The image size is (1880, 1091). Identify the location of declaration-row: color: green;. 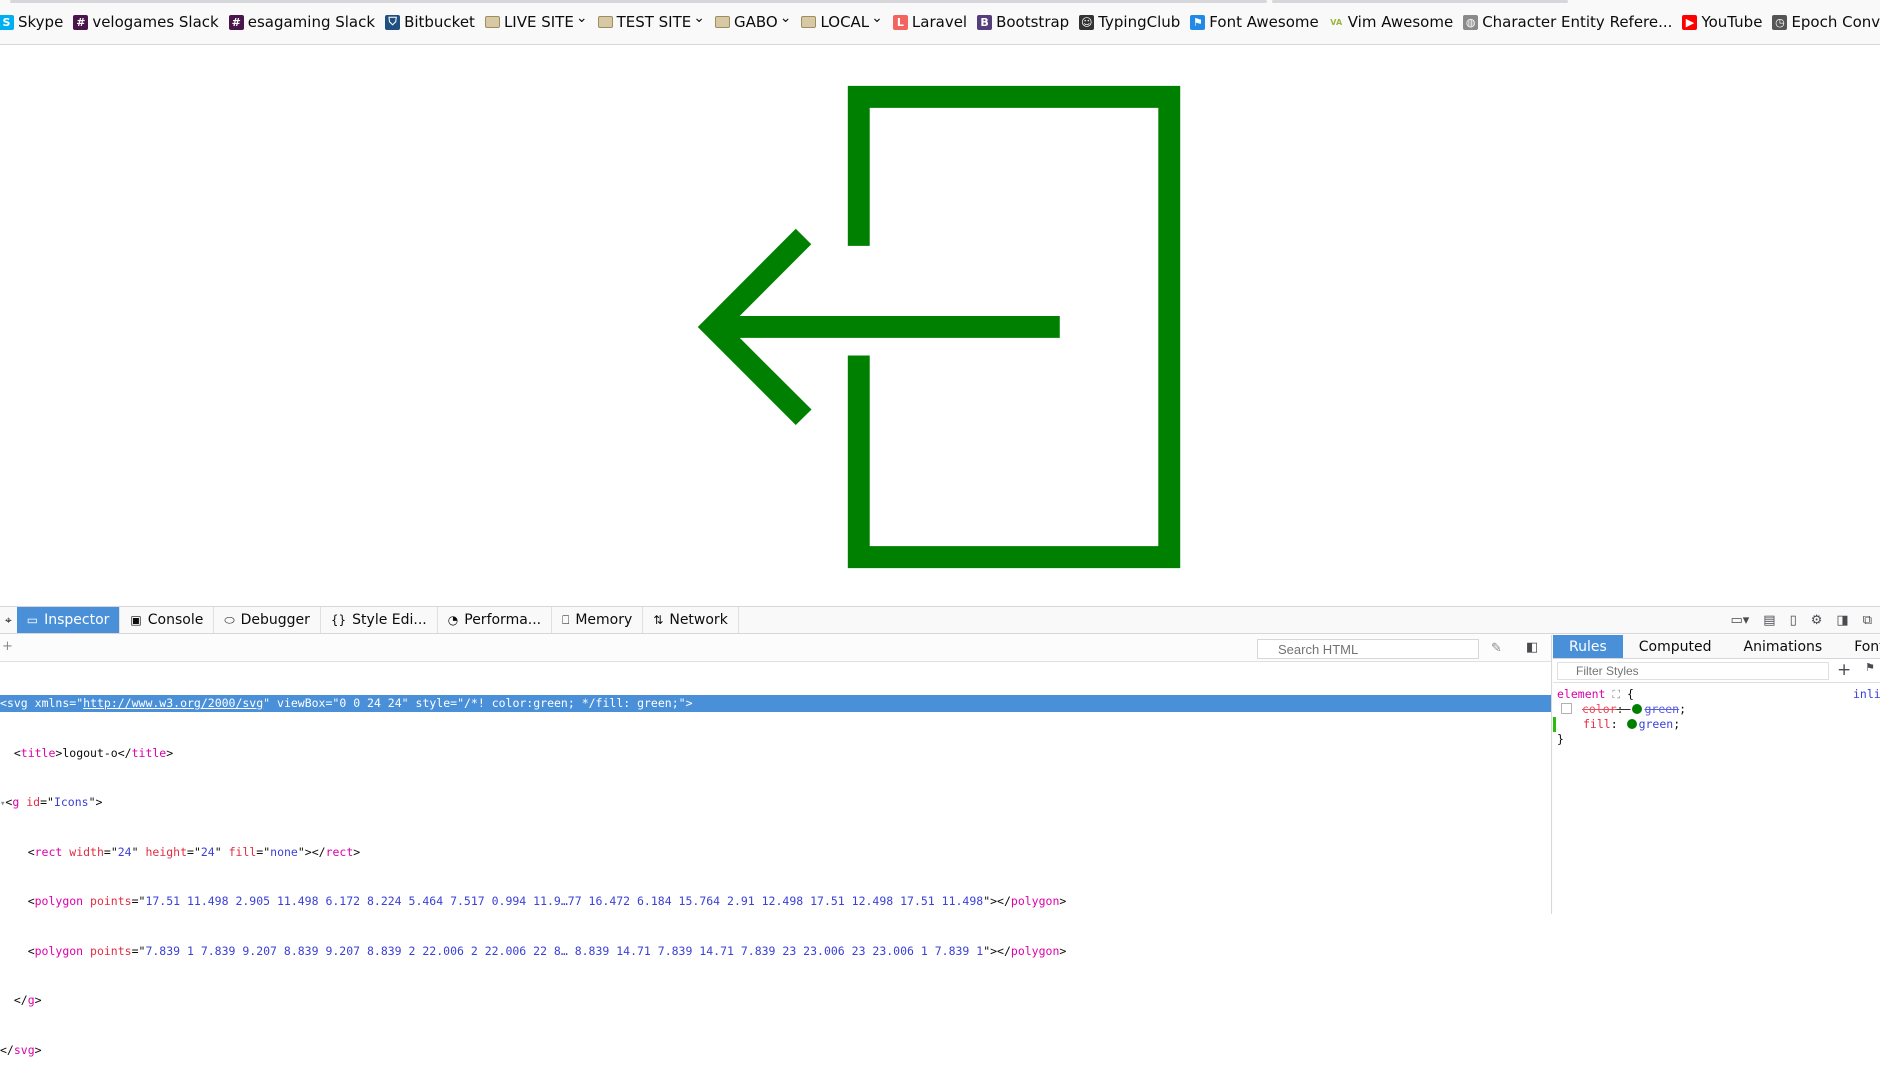
(1716, 709).